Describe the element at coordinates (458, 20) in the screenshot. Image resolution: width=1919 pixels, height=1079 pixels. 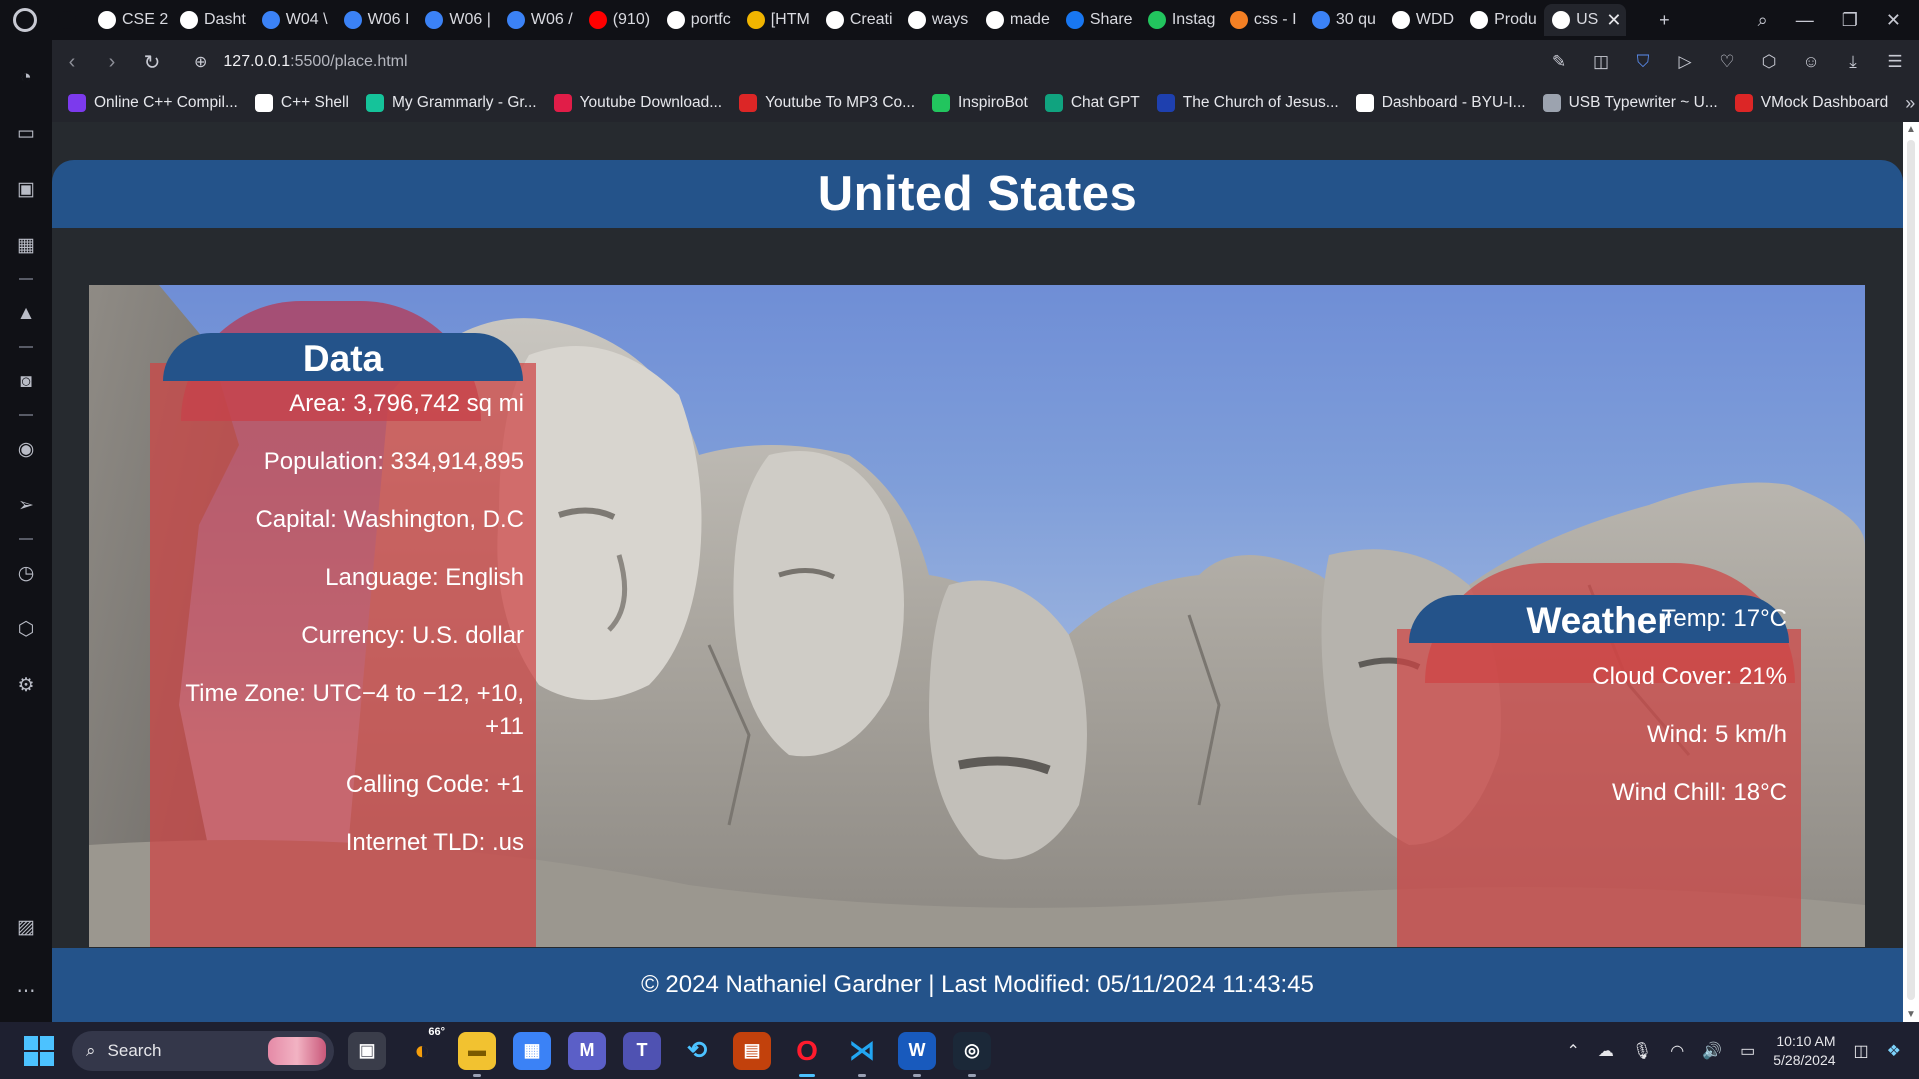
I see `tab: W06 |` at that location.